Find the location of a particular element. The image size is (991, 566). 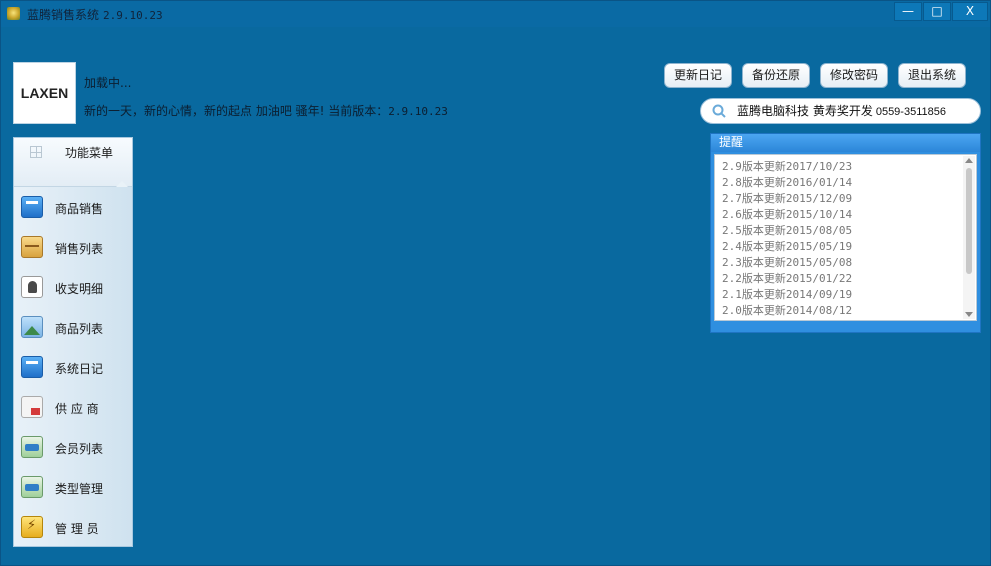

sales-icon is located at coordinates (32, 207).